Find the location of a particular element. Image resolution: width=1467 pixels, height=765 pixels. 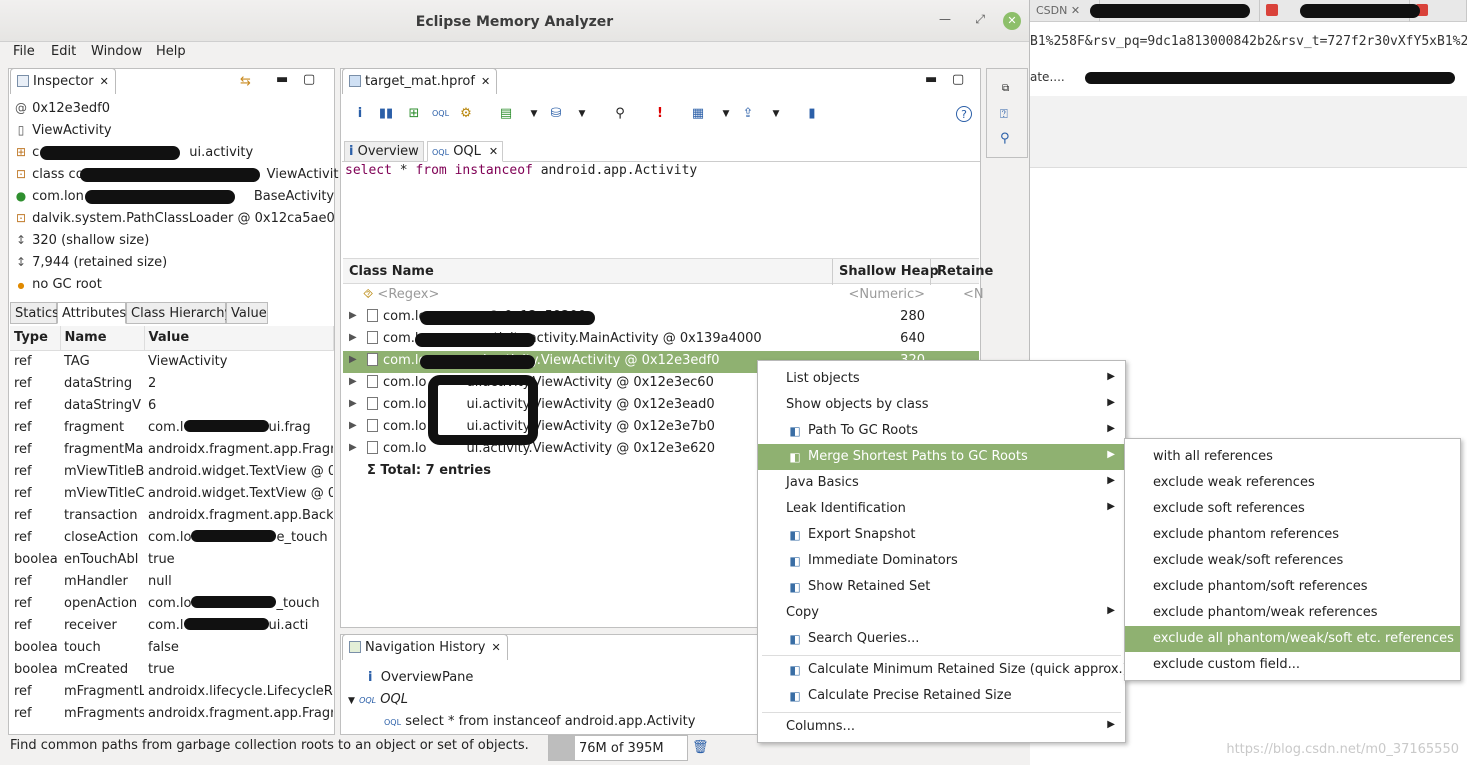

nav-item: ▼ OQL OQL is located at coordinates (378, 699).